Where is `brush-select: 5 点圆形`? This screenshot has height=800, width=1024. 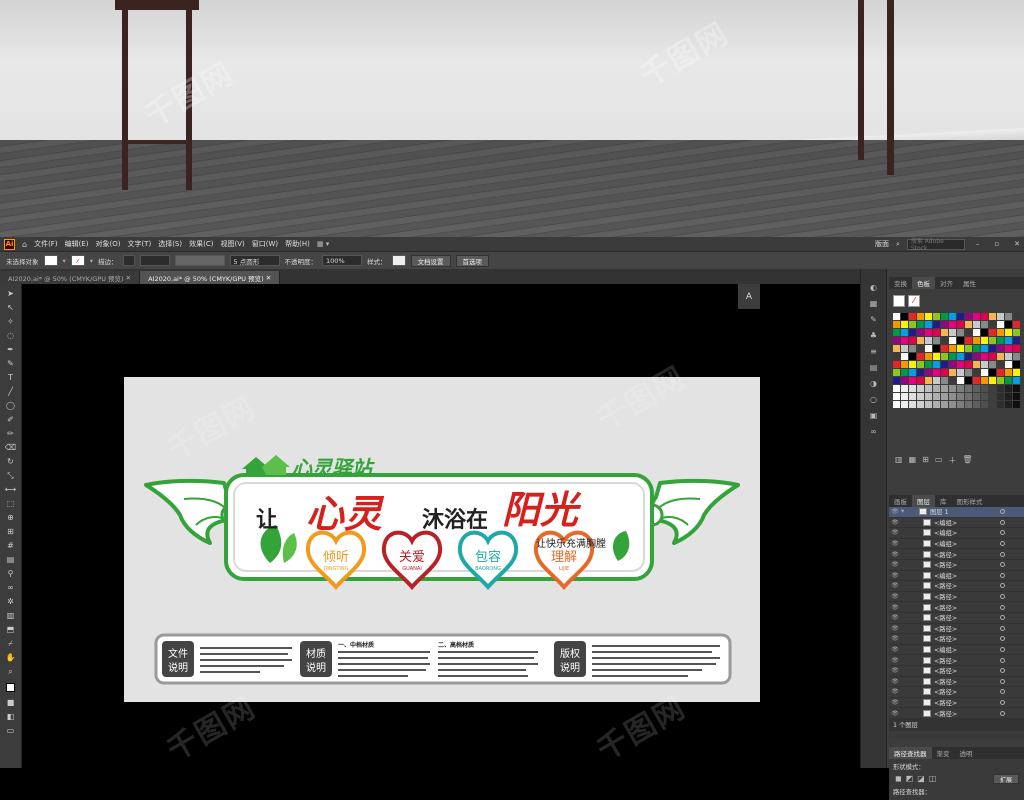 brush-select: 5 点圆形 is located at coordinates (254, 260).